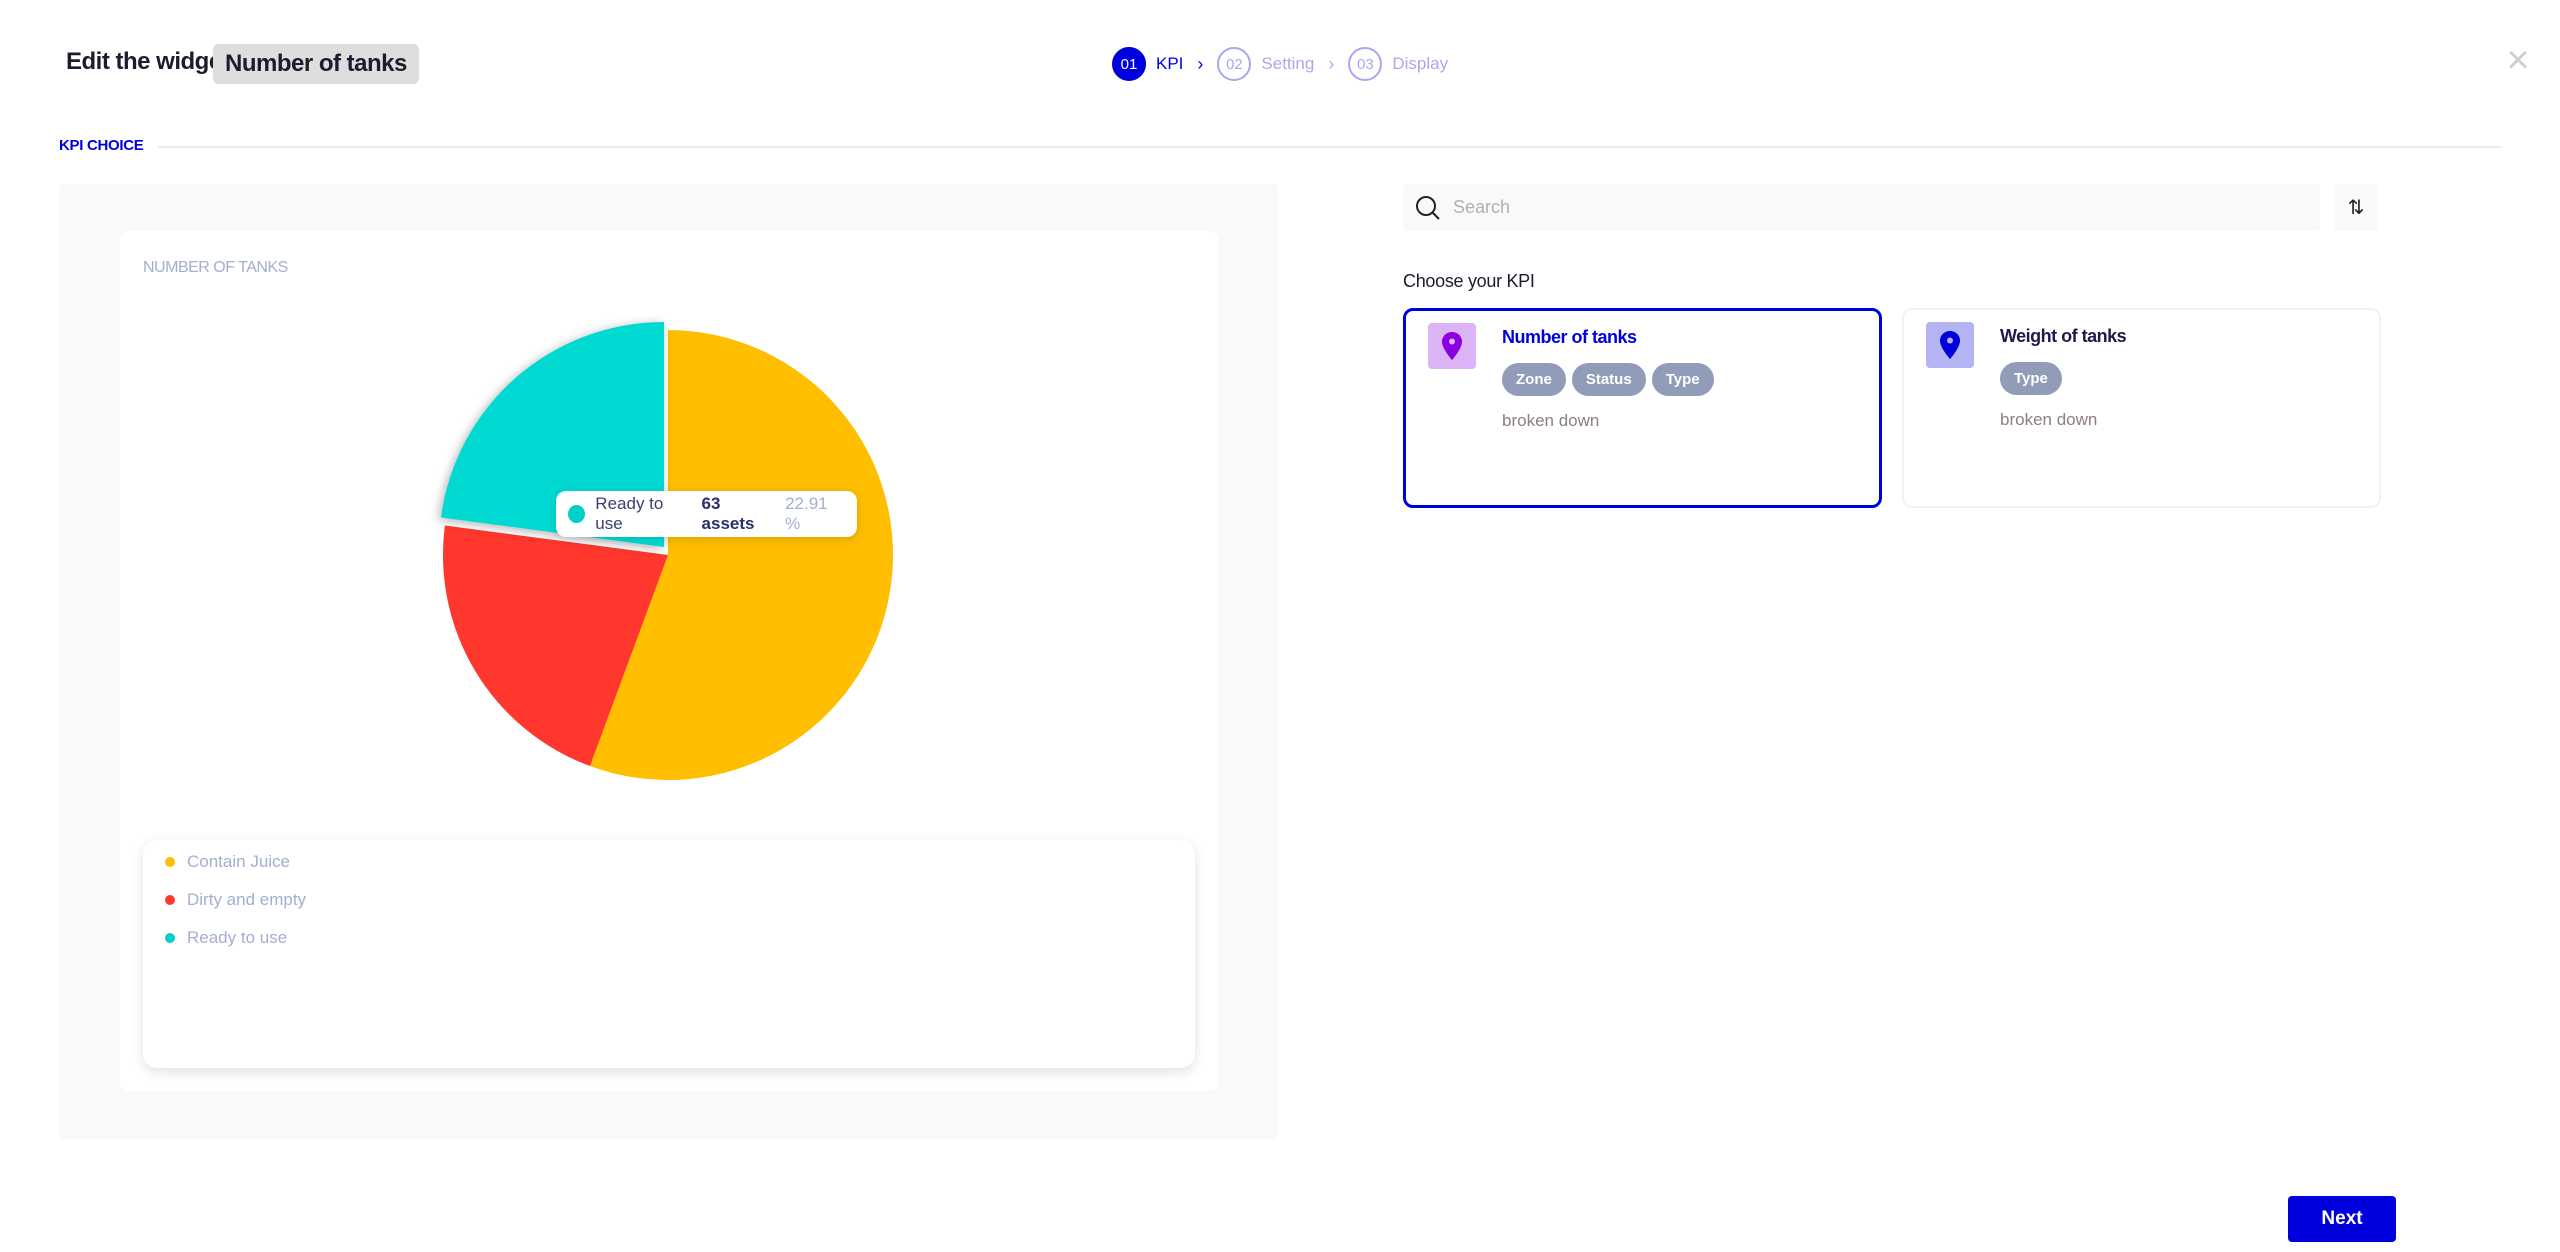 This screenshot has width=2560, height=1252. I want to click on kpi-name: Weight of tanks, so click(2063, 336).